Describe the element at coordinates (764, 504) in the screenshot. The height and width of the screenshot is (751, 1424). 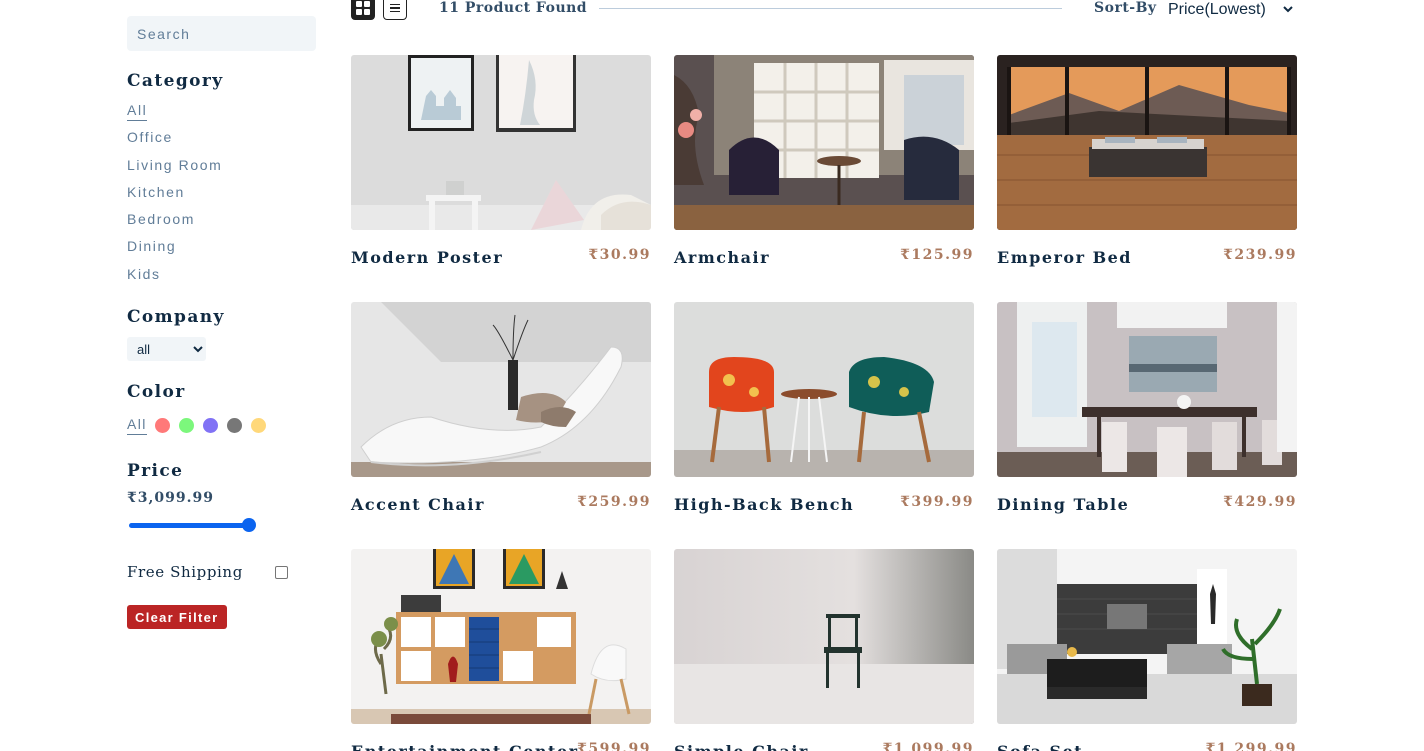
I see `product-name: High-Back Bench` at that location.